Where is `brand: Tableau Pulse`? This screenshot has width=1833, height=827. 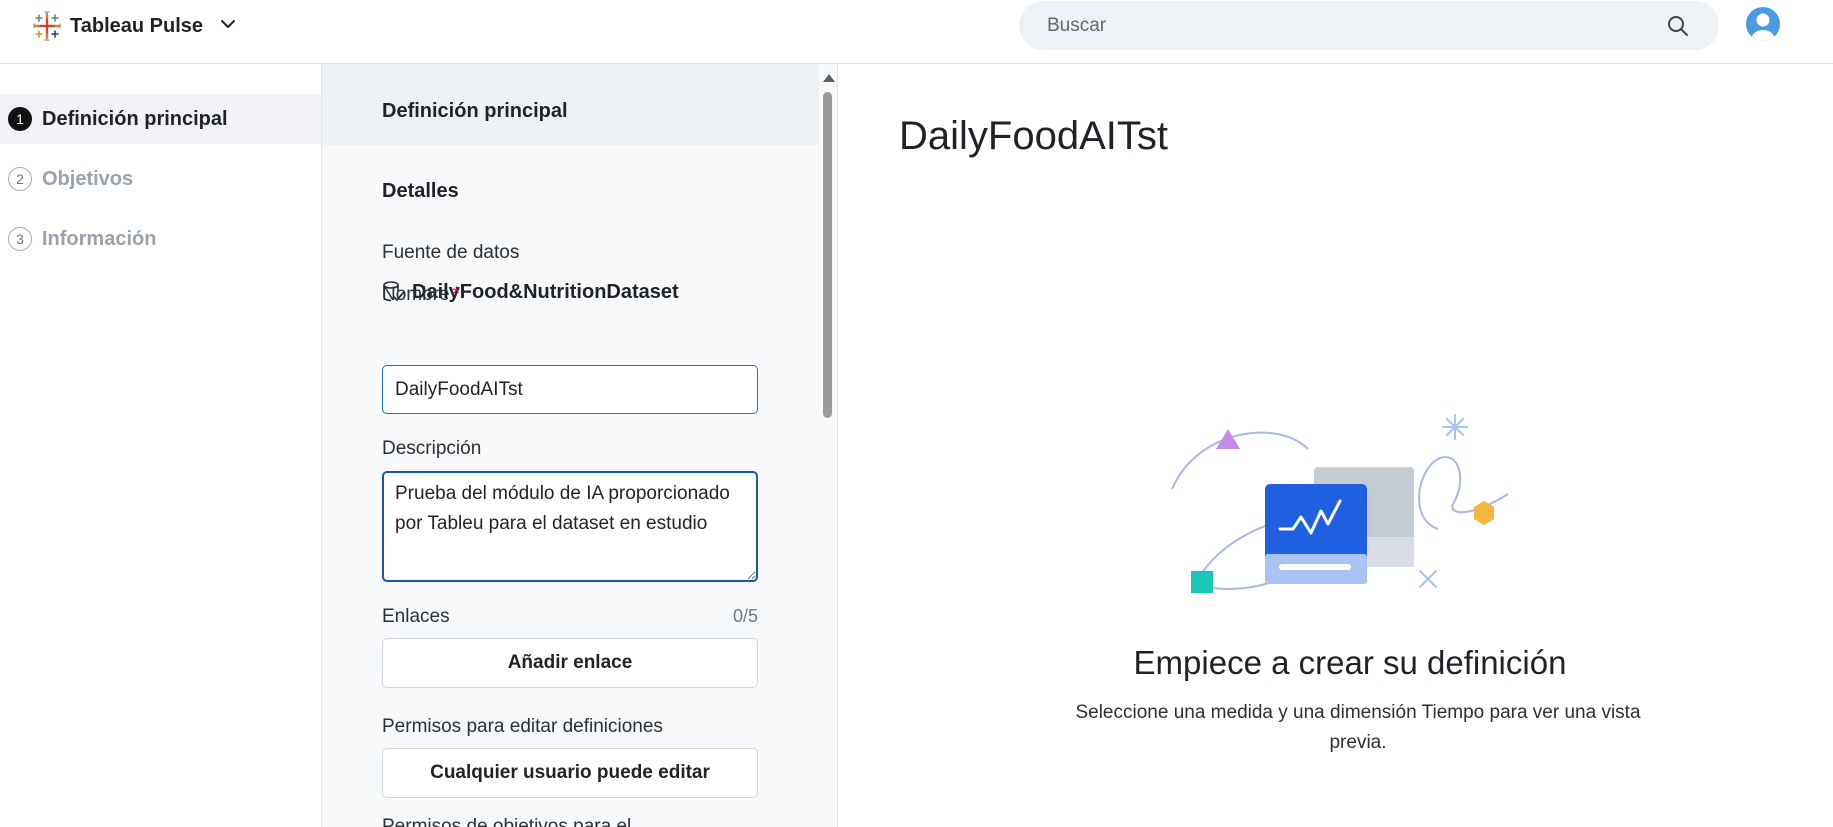 brand: Tableau Pulse is located at coordinates (117, 26).